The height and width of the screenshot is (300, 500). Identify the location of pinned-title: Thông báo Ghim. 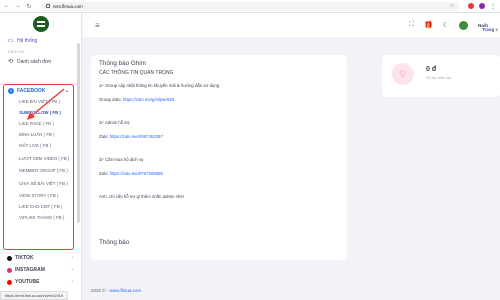
(122, 63).